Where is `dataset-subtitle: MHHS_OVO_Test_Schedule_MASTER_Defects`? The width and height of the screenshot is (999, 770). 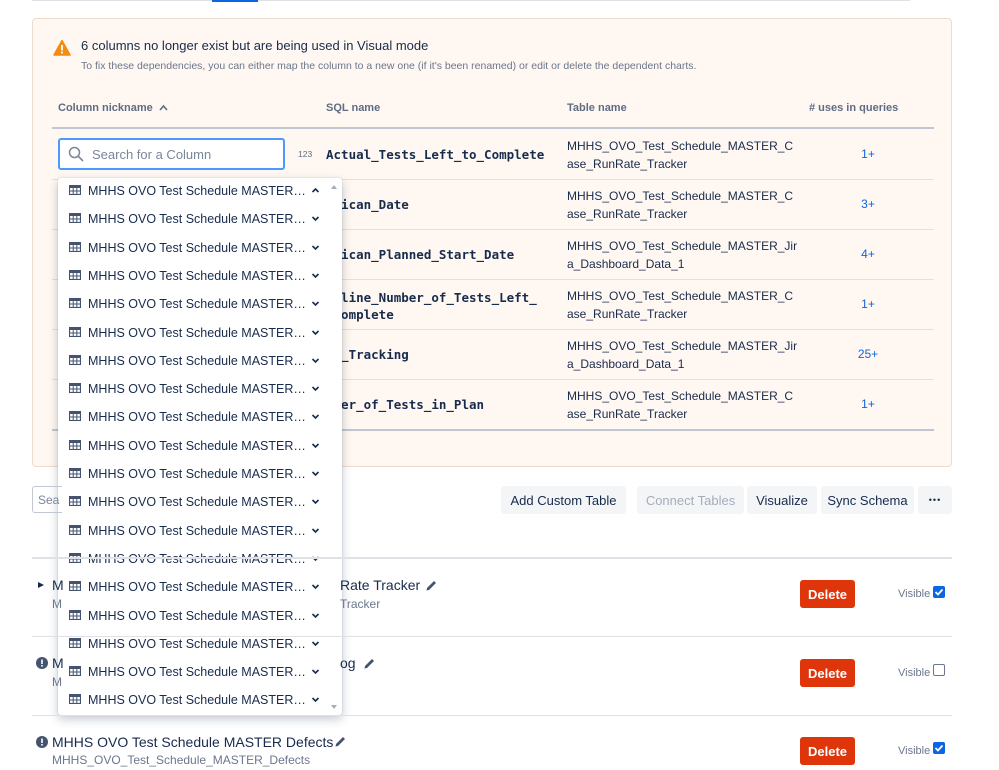
dataset-subtitle: MHHS_OVO_Test_Schedule_MASTER_Defects is located at coordinates (181, 760).